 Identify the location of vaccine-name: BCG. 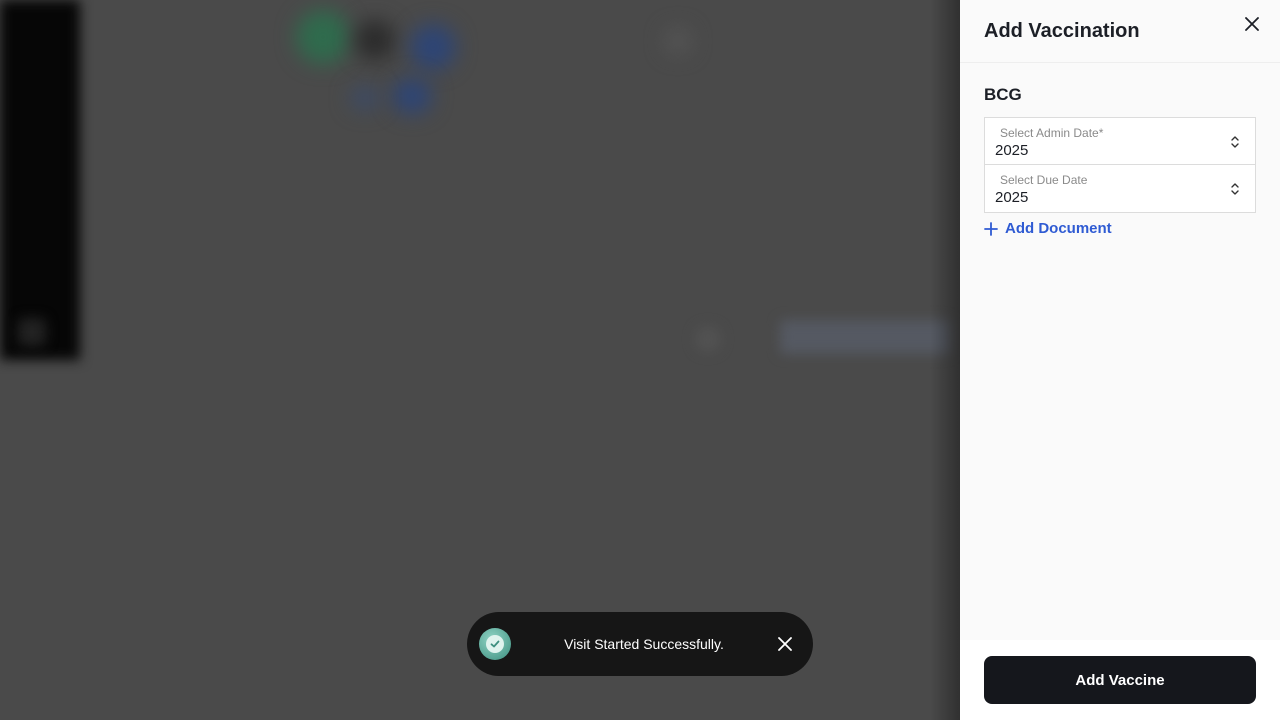
(1003, 94).